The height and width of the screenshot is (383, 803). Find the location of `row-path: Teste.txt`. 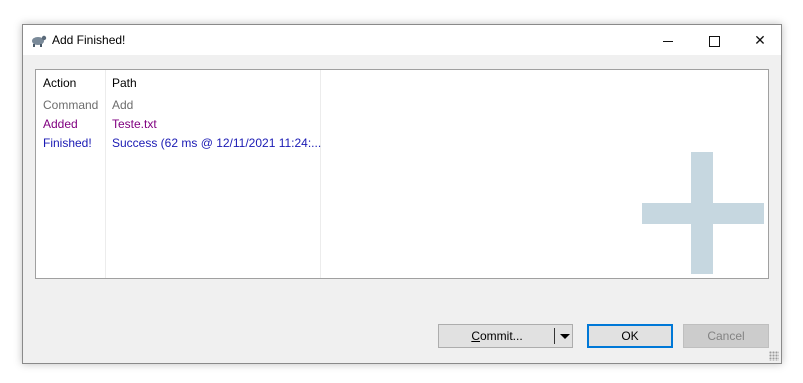

row-path: Teste.txt is located at coordinates (134, 124).